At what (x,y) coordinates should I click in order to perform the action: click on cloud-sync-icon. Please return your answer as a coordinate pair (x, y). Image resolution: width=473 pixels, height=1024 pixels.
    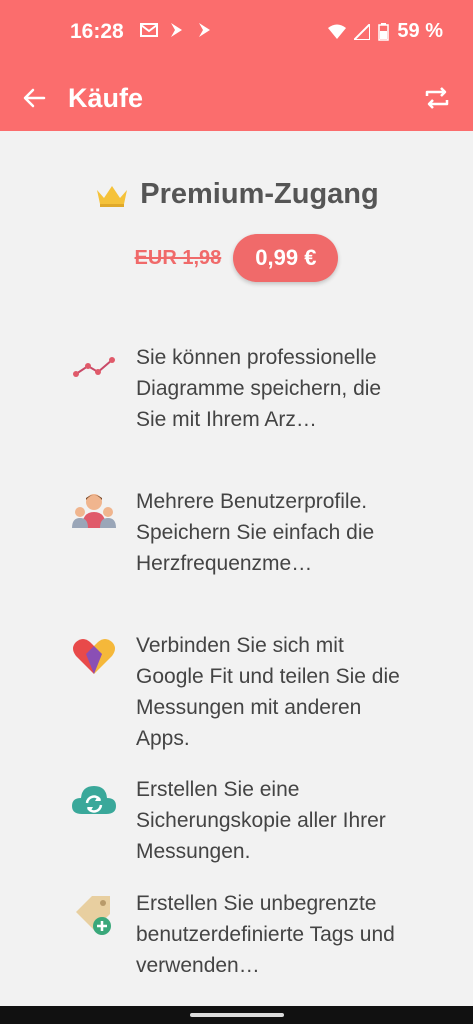
    Looking at the image, I should click on (94, 800).